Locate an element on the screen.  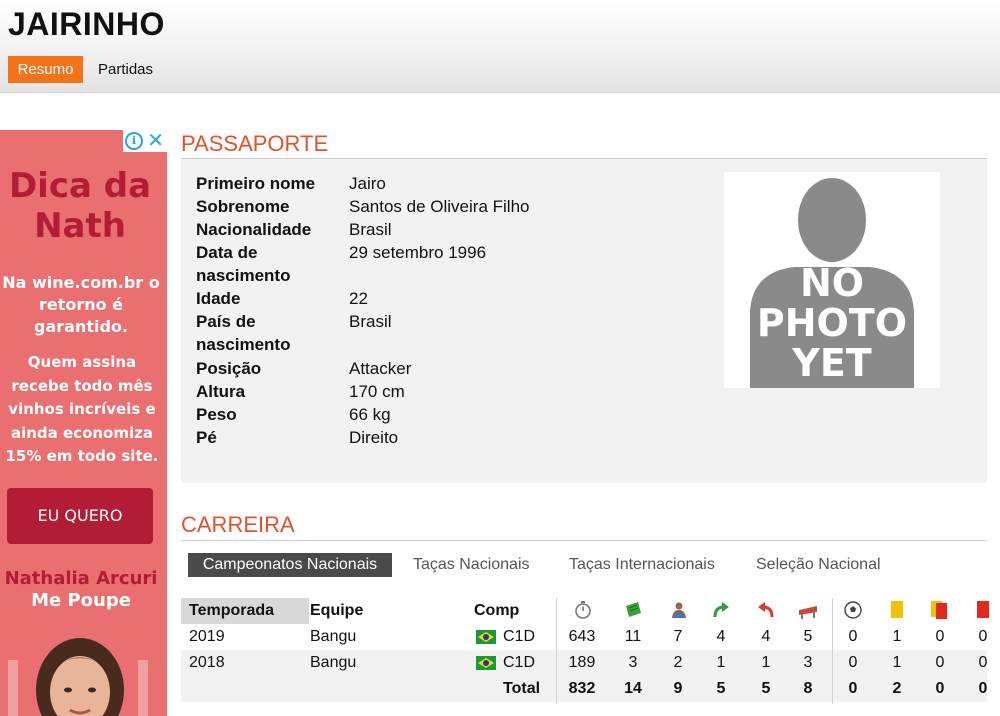
label-position: Posição is located at coordinates (229, 368).